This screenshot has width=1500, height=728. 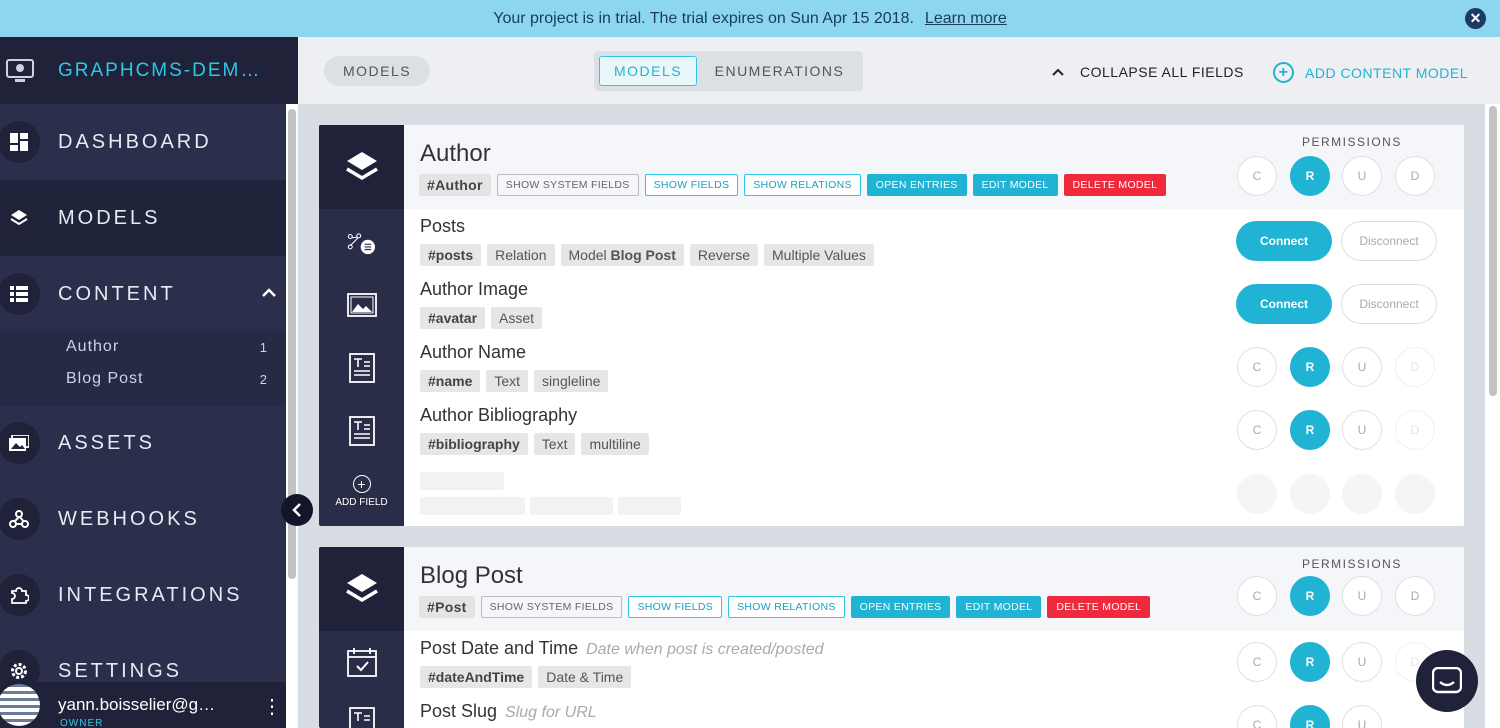 What do you see at coordinates (362, 305) in the screenshot?
I see `image-icon` at bounding box center [362, 305].